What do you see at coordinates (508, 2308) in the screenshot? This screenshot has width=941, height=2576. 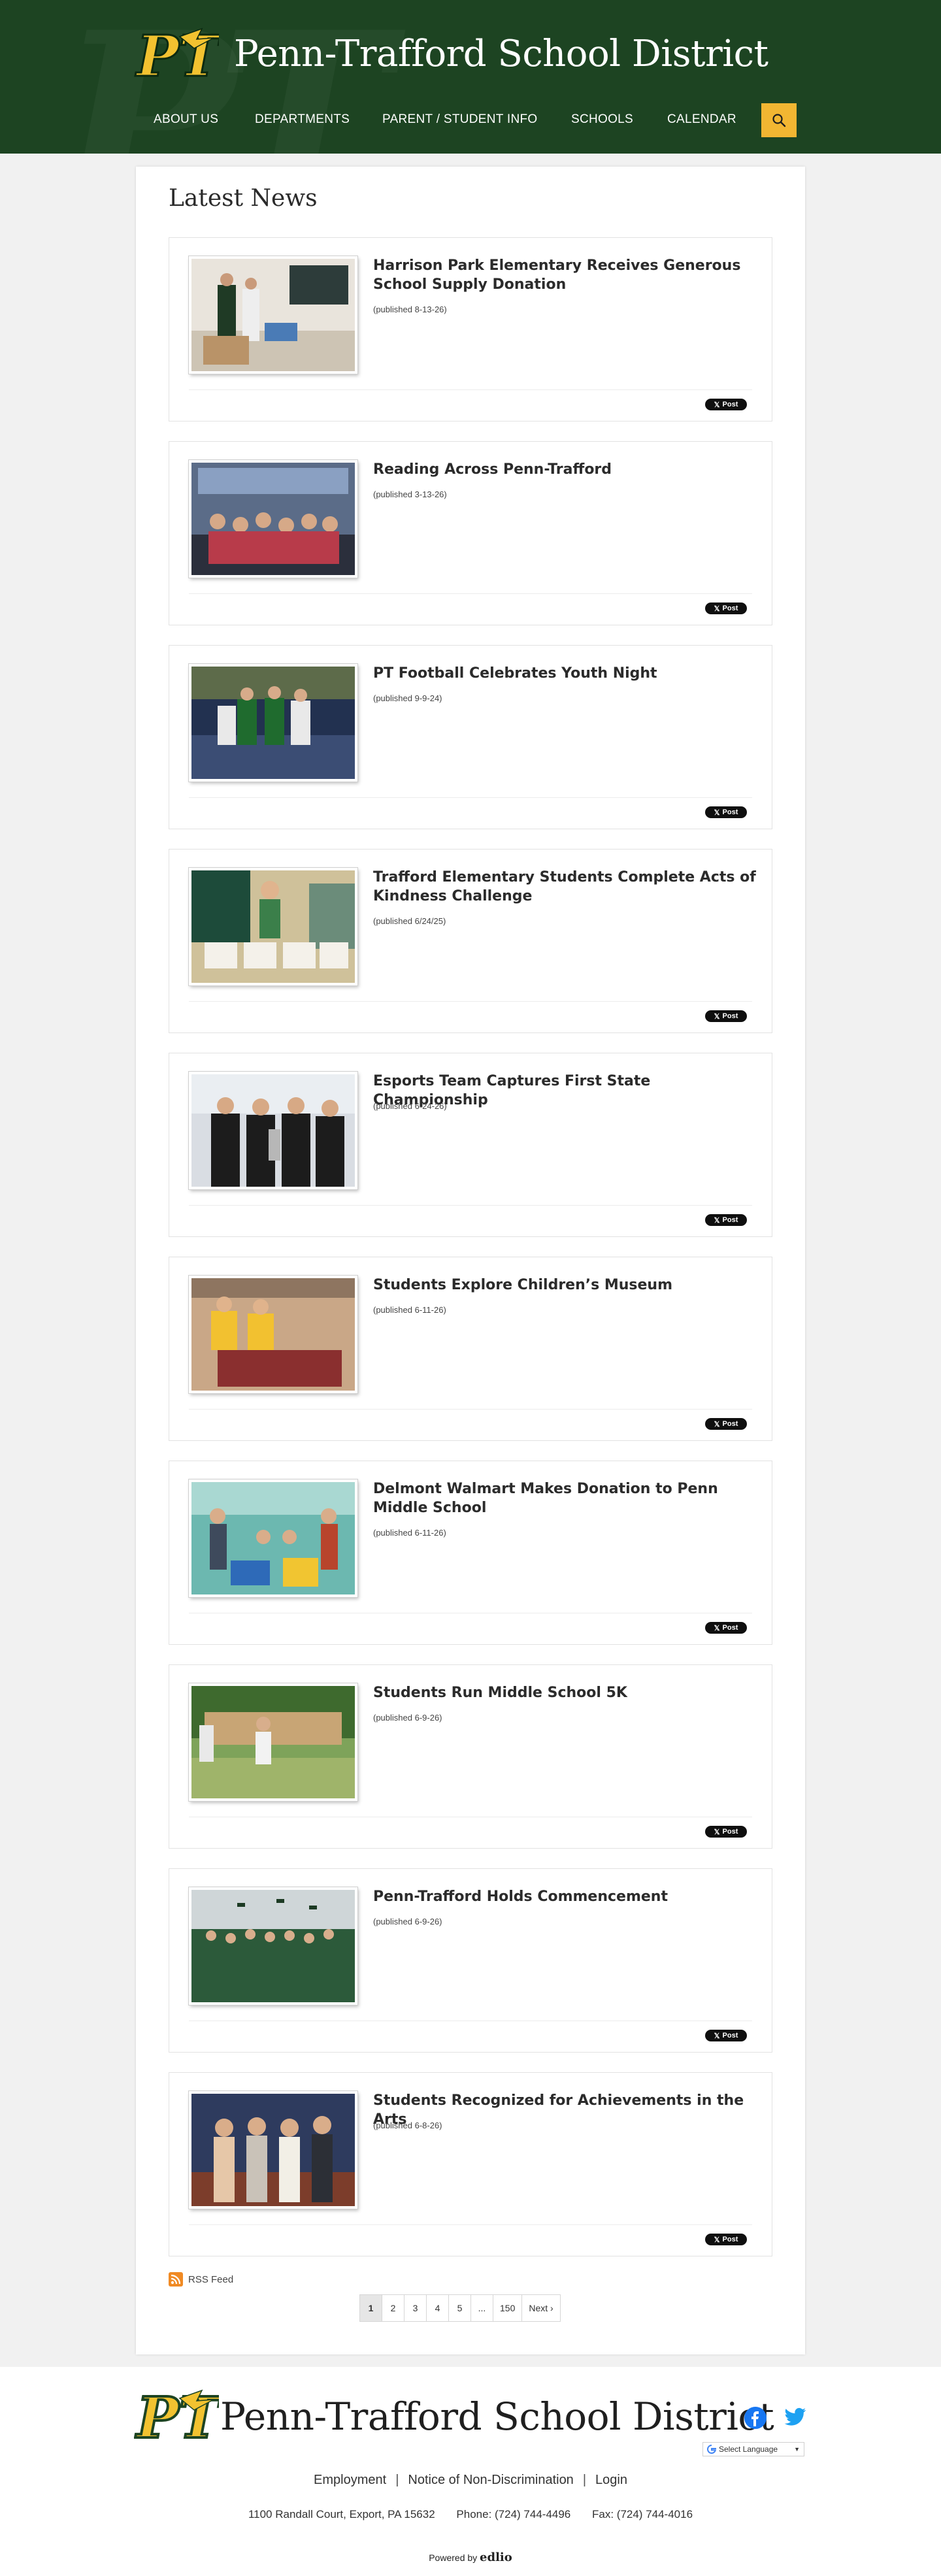 I see `page-150: 150` at bounding box center [508, 2308].